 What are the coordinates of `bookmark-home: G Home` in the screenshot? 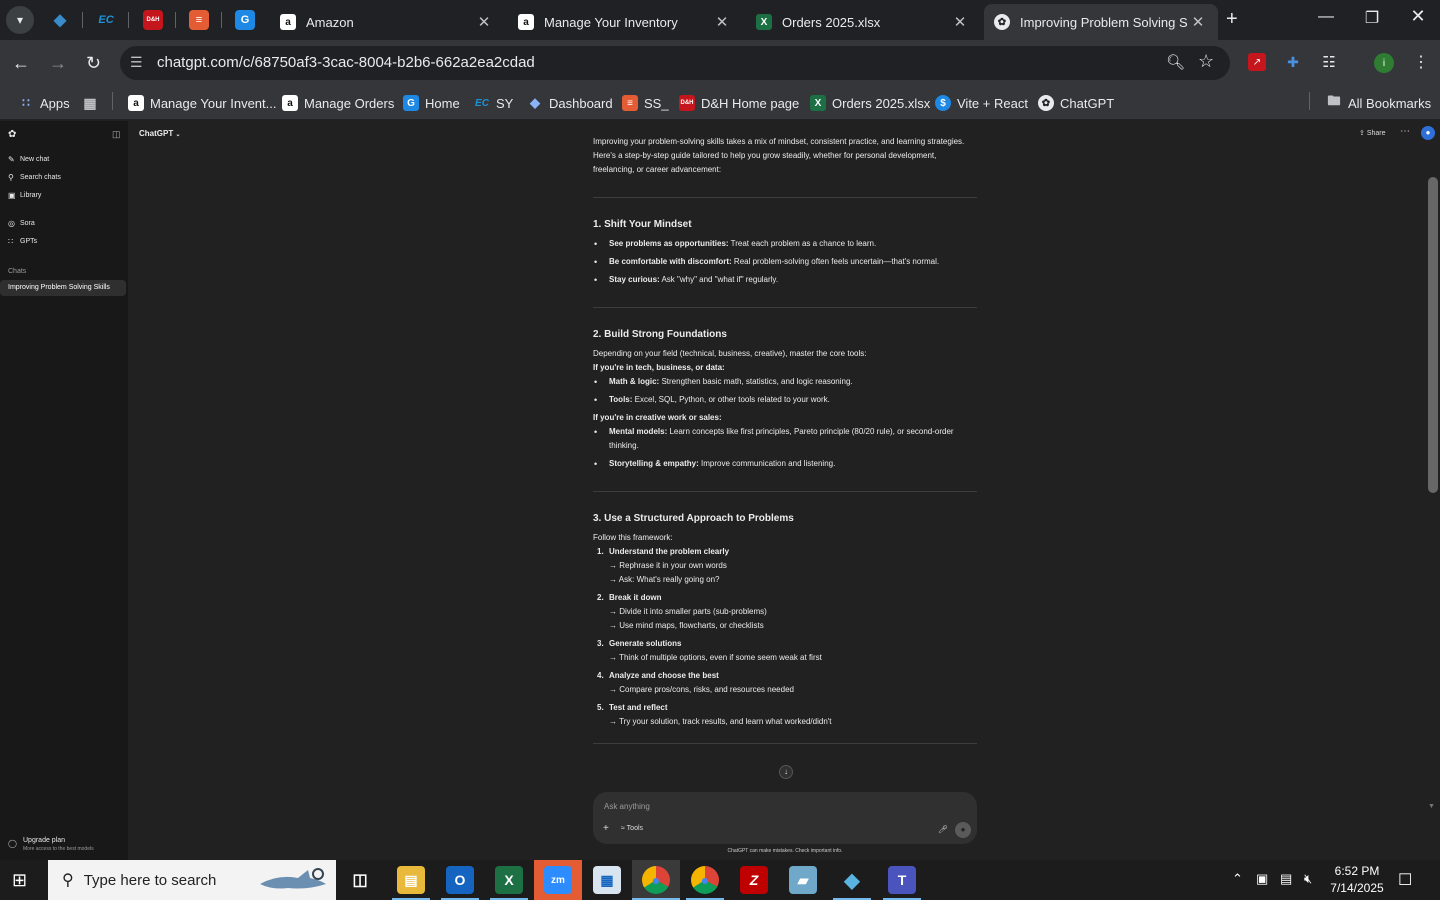 It's located at (431, 103).